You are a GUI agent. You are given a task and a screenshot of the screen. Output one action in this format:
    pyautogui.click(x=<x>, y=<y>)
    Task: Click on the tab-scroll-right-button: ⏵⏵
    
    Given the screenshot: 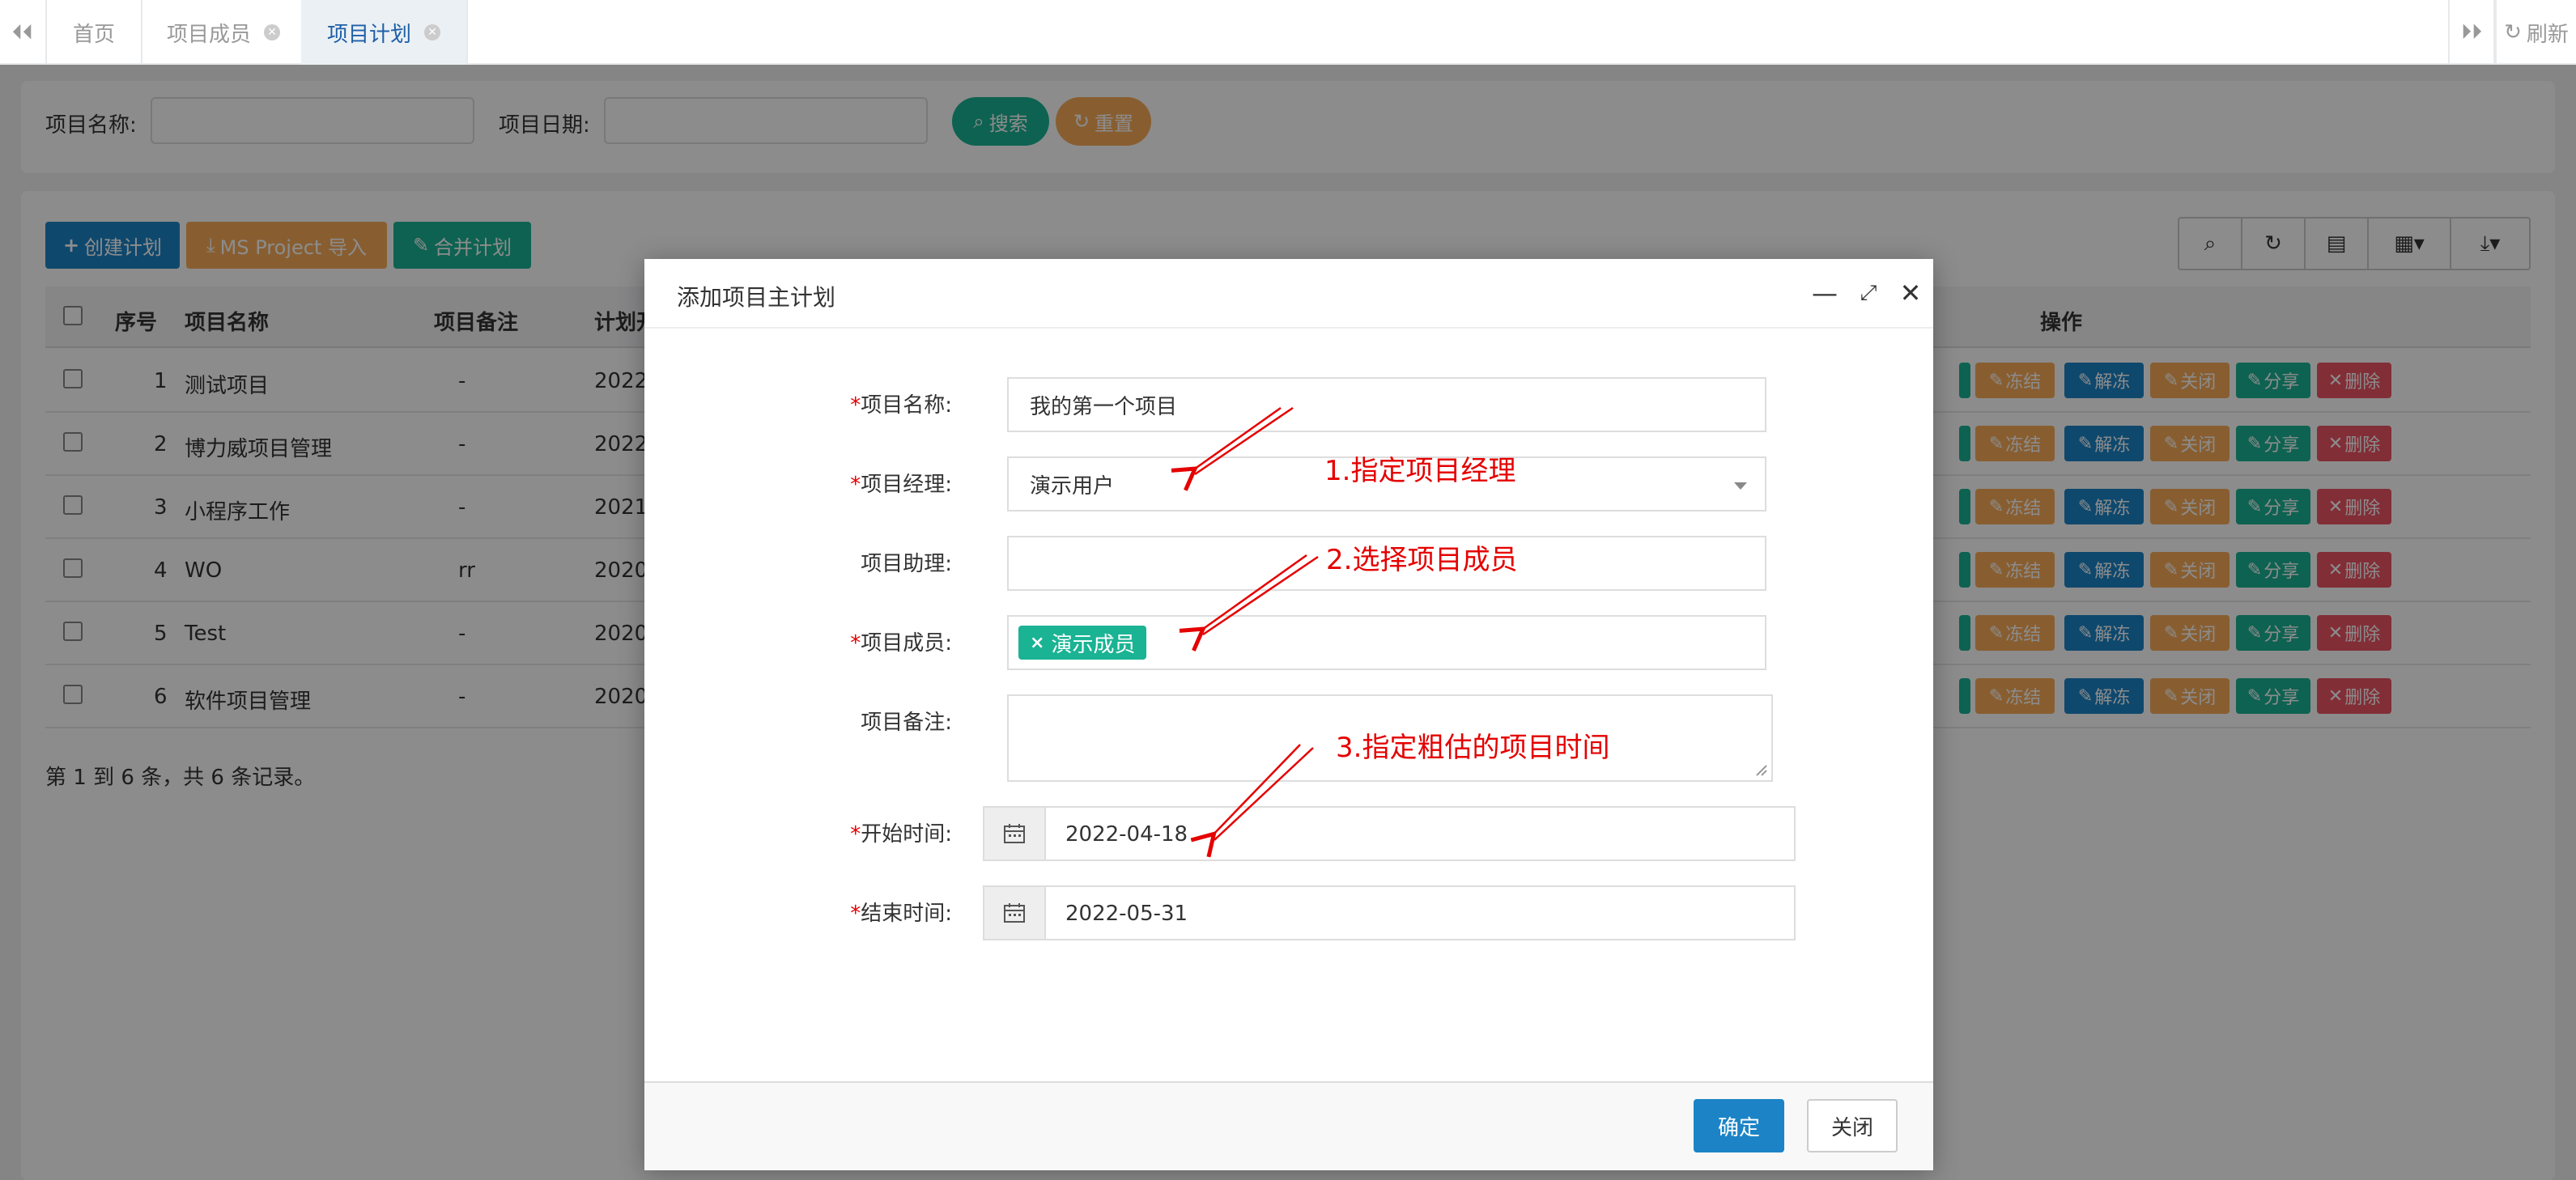 What is the action you would take?
    pyautogui.click(x=2472, y=32)
    